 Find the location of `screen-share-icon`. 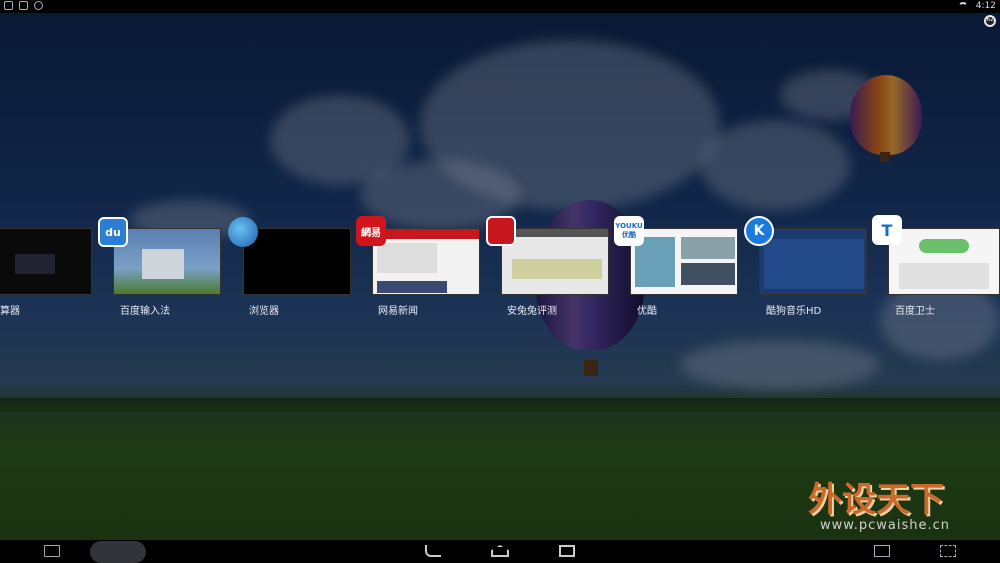

screen-share-icon is located at coordinates (882, 551).